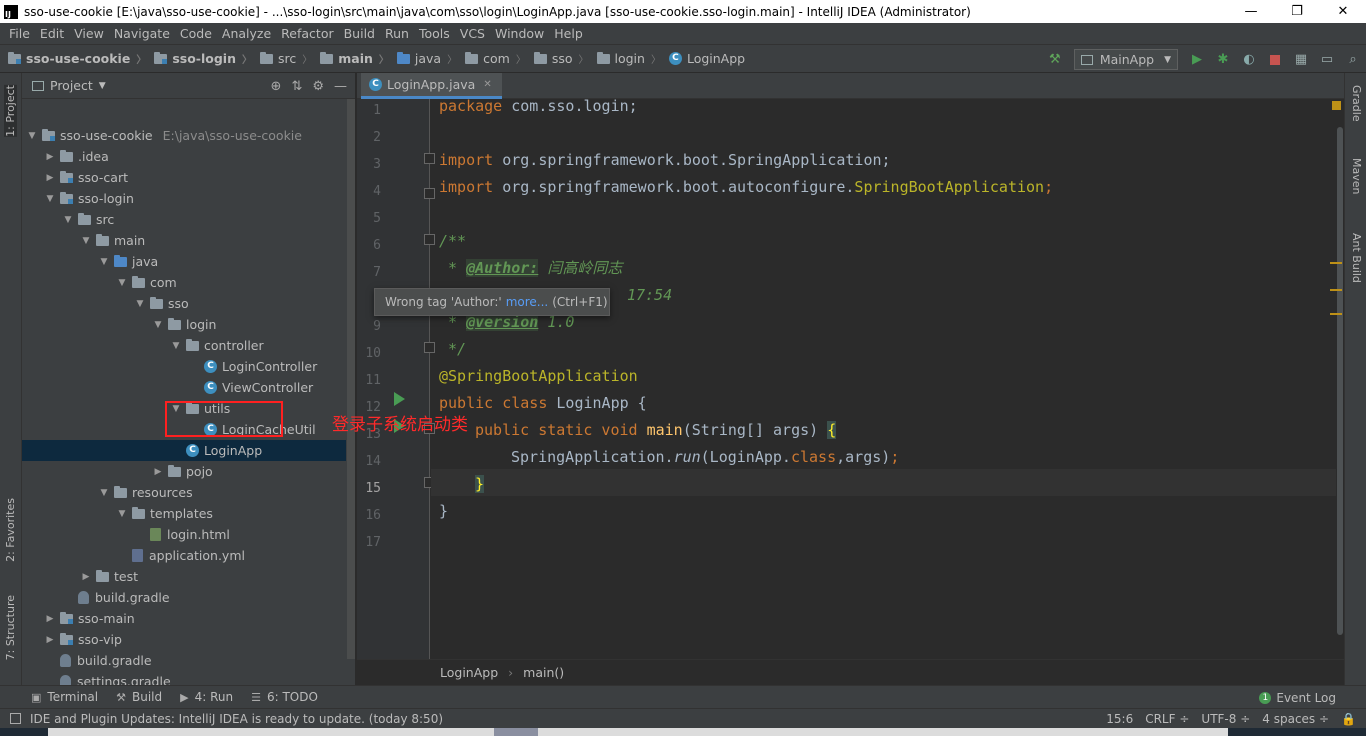 This screenshot has width=1366, height=736. I want to click on tree-item: login.html, so click(184, 534).